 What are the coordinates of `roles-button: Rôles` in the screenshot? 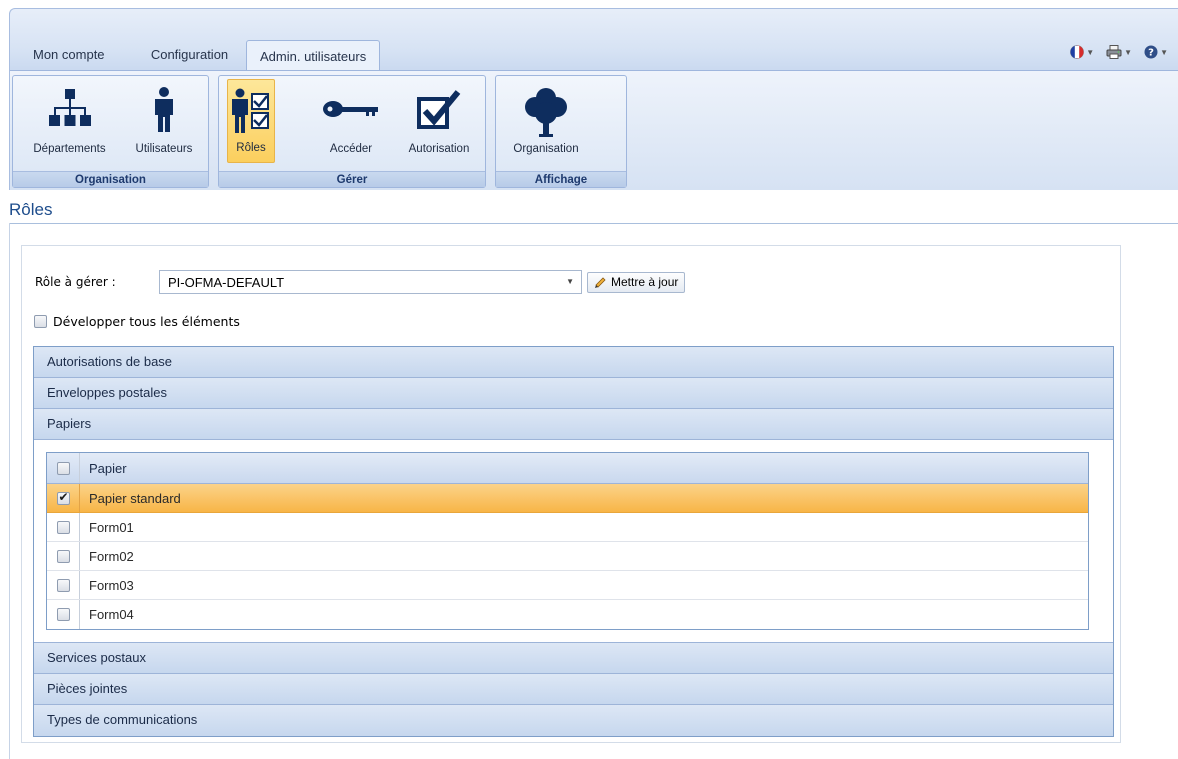 It's located at (251, 121).